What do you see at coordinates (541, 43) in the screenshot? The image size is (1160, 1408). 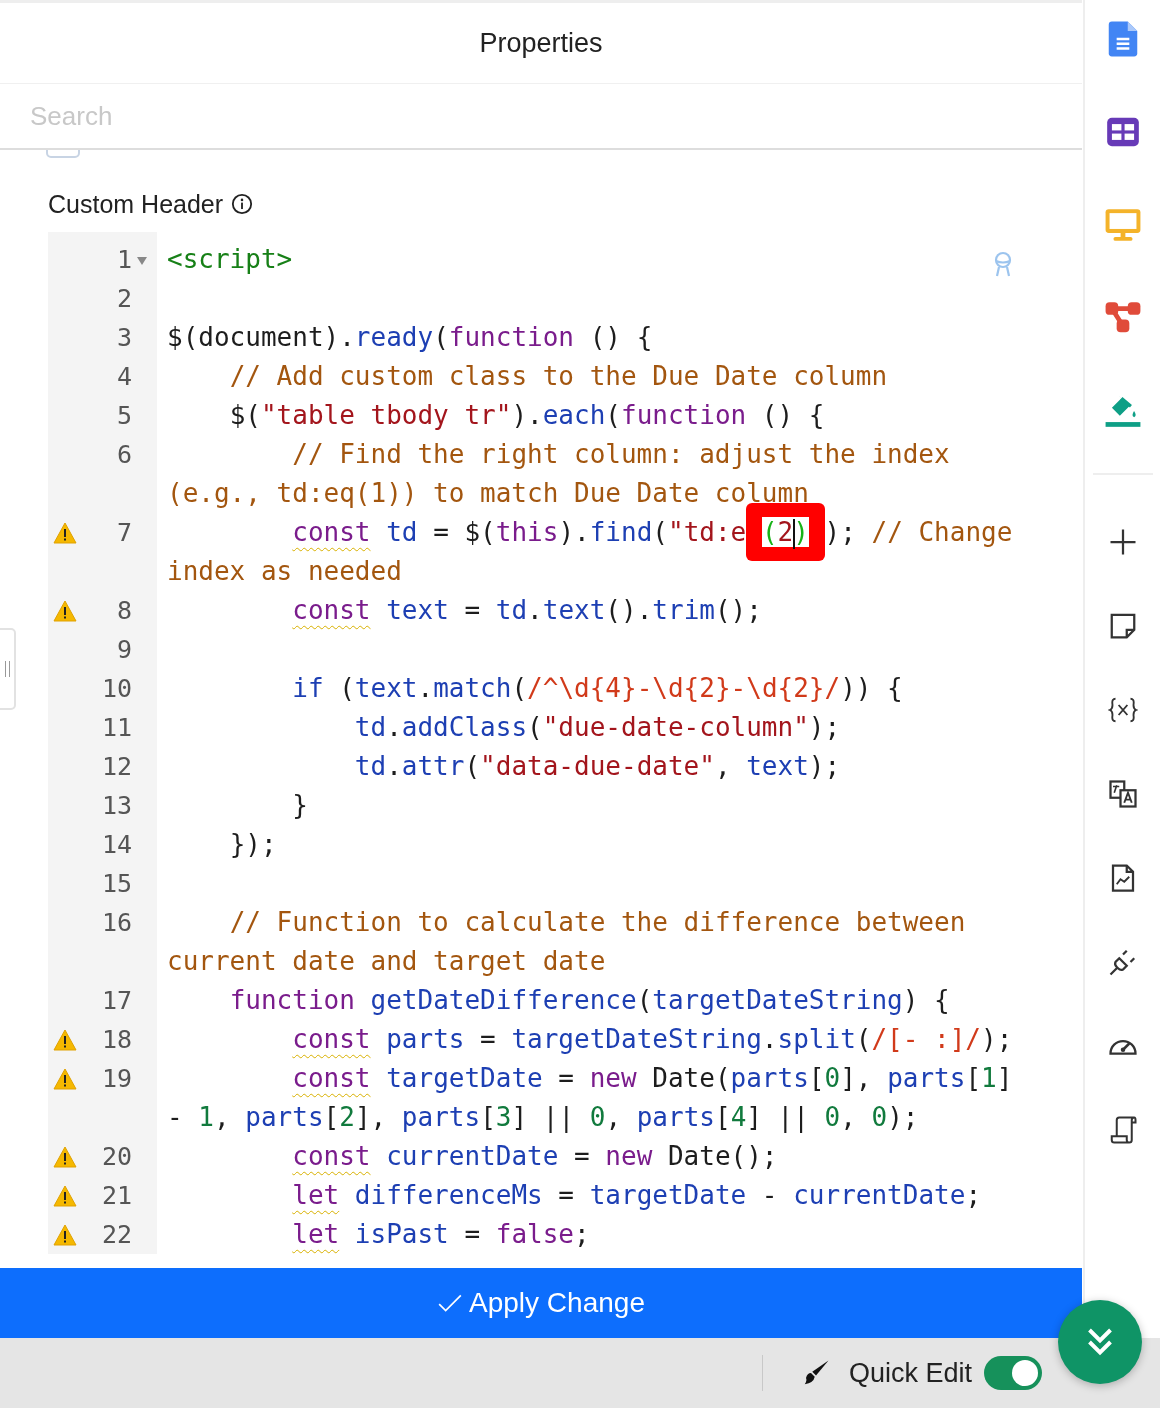 I see `panel-title: Properties` at bounding box center [541, 43].